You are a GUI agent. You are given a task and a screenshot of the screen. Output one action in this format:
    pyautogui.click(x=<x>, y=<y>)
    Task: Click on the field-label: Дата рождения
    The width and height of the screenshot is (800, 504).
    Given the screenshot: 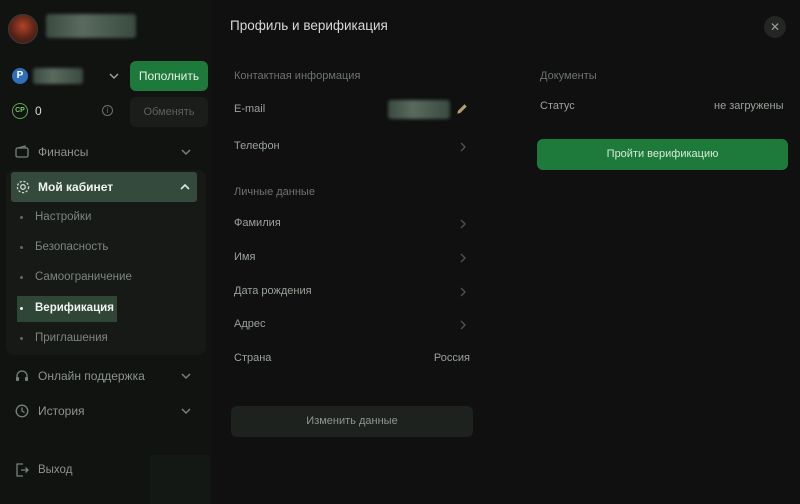 What is the action you would take?
    pyautogui.click(x=273, y=291)
    